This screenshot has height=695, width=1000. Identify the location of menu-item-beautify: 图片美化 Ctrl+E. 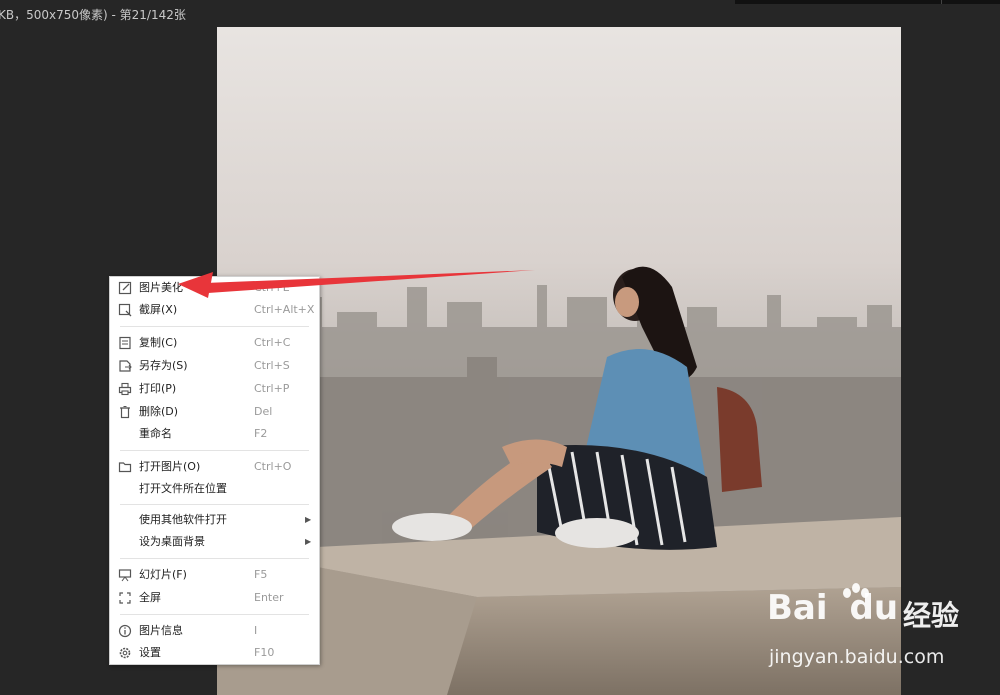
(214, 288).